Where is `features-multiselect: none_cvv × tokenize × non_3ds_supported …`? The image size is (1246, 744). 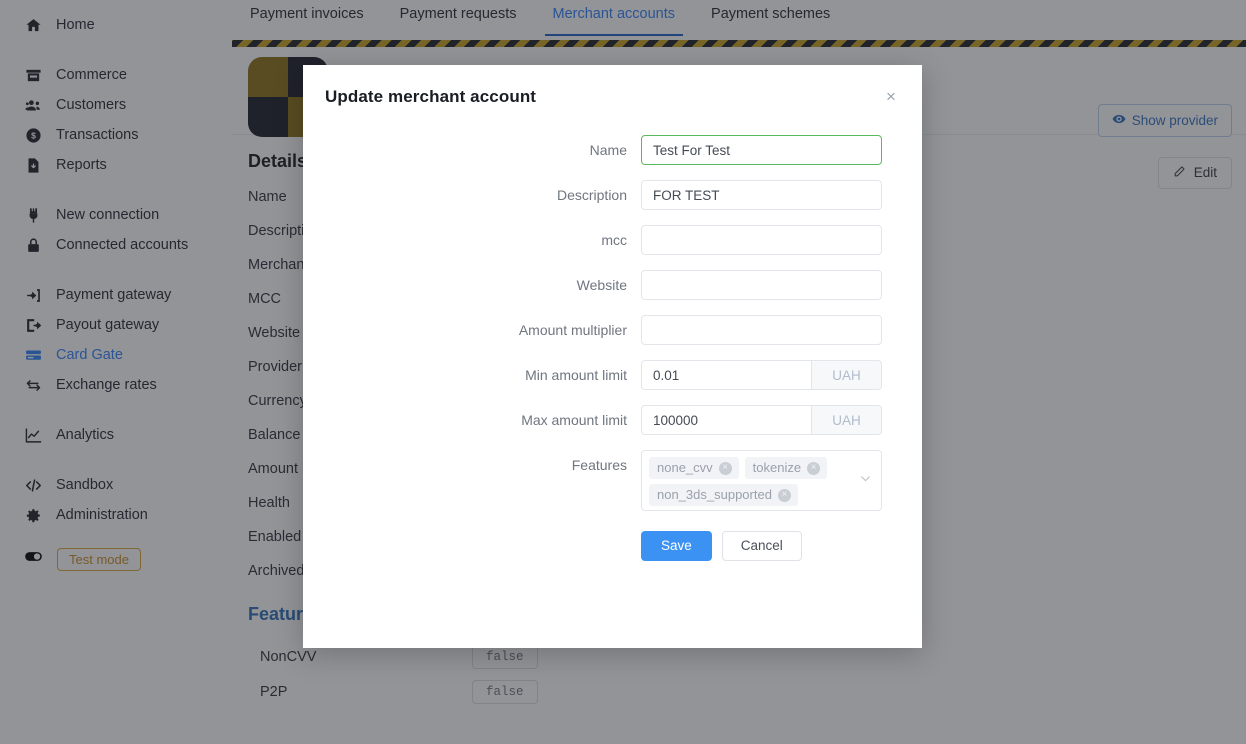 features-multiselect: none_cvv × tokenize × non_3ds_supported … is located at coordinates (761, 480).